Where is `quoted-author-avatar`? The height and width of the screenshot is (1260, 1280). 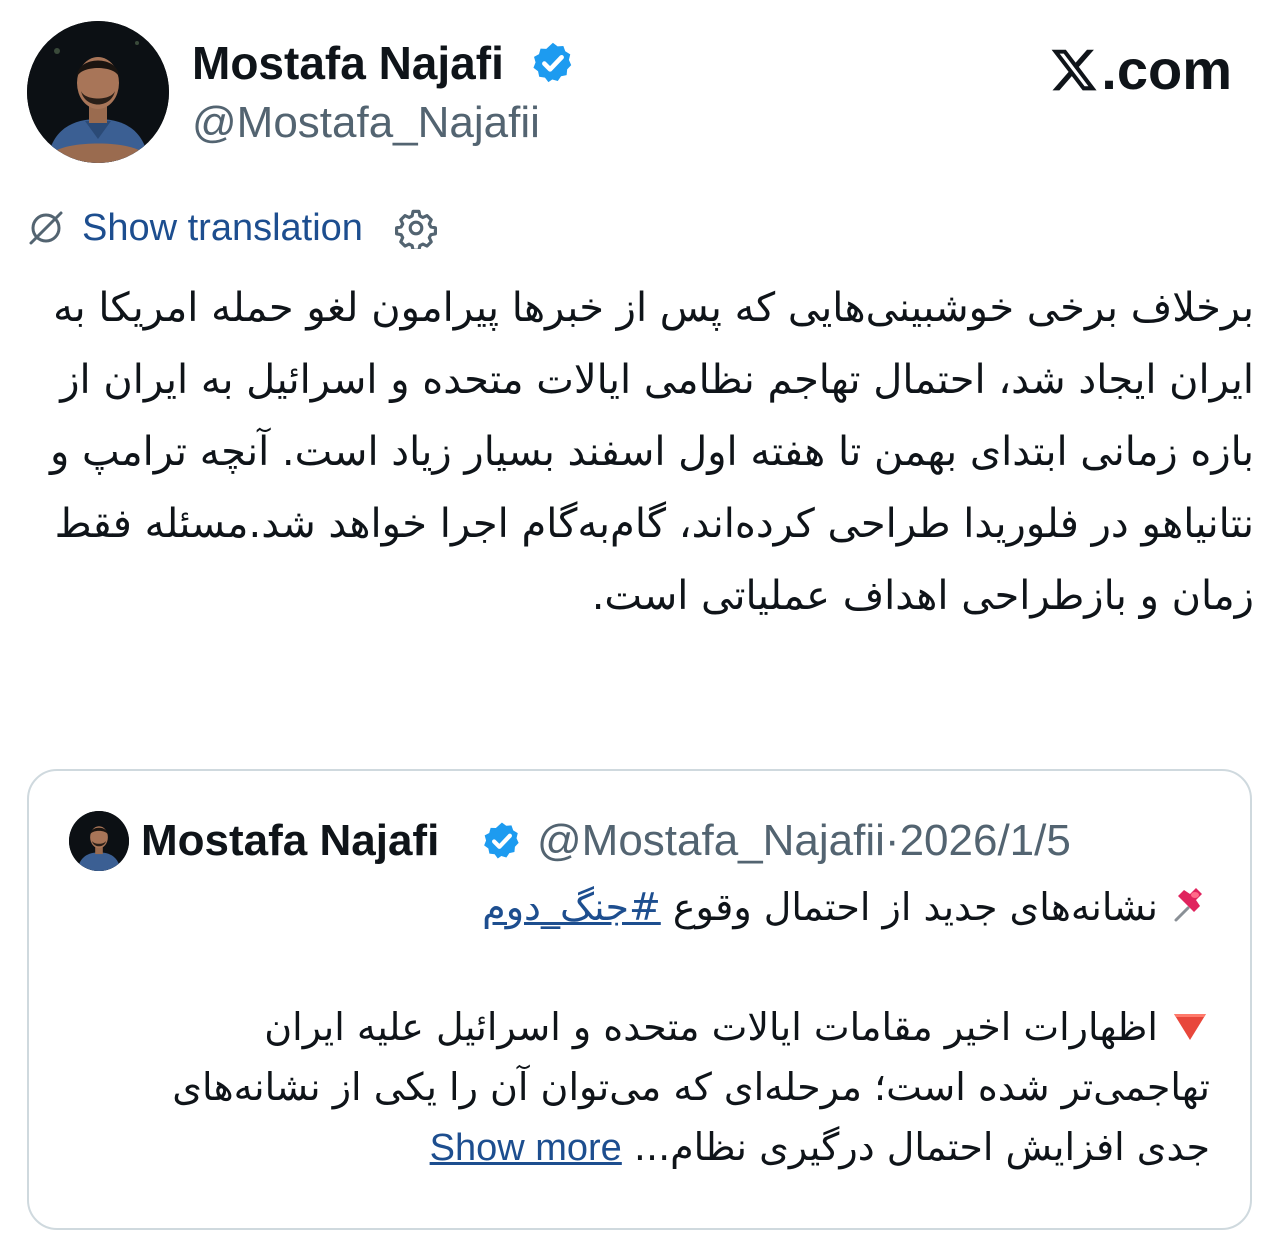 quoted-author-avatar is located at coordinates (99, 841).